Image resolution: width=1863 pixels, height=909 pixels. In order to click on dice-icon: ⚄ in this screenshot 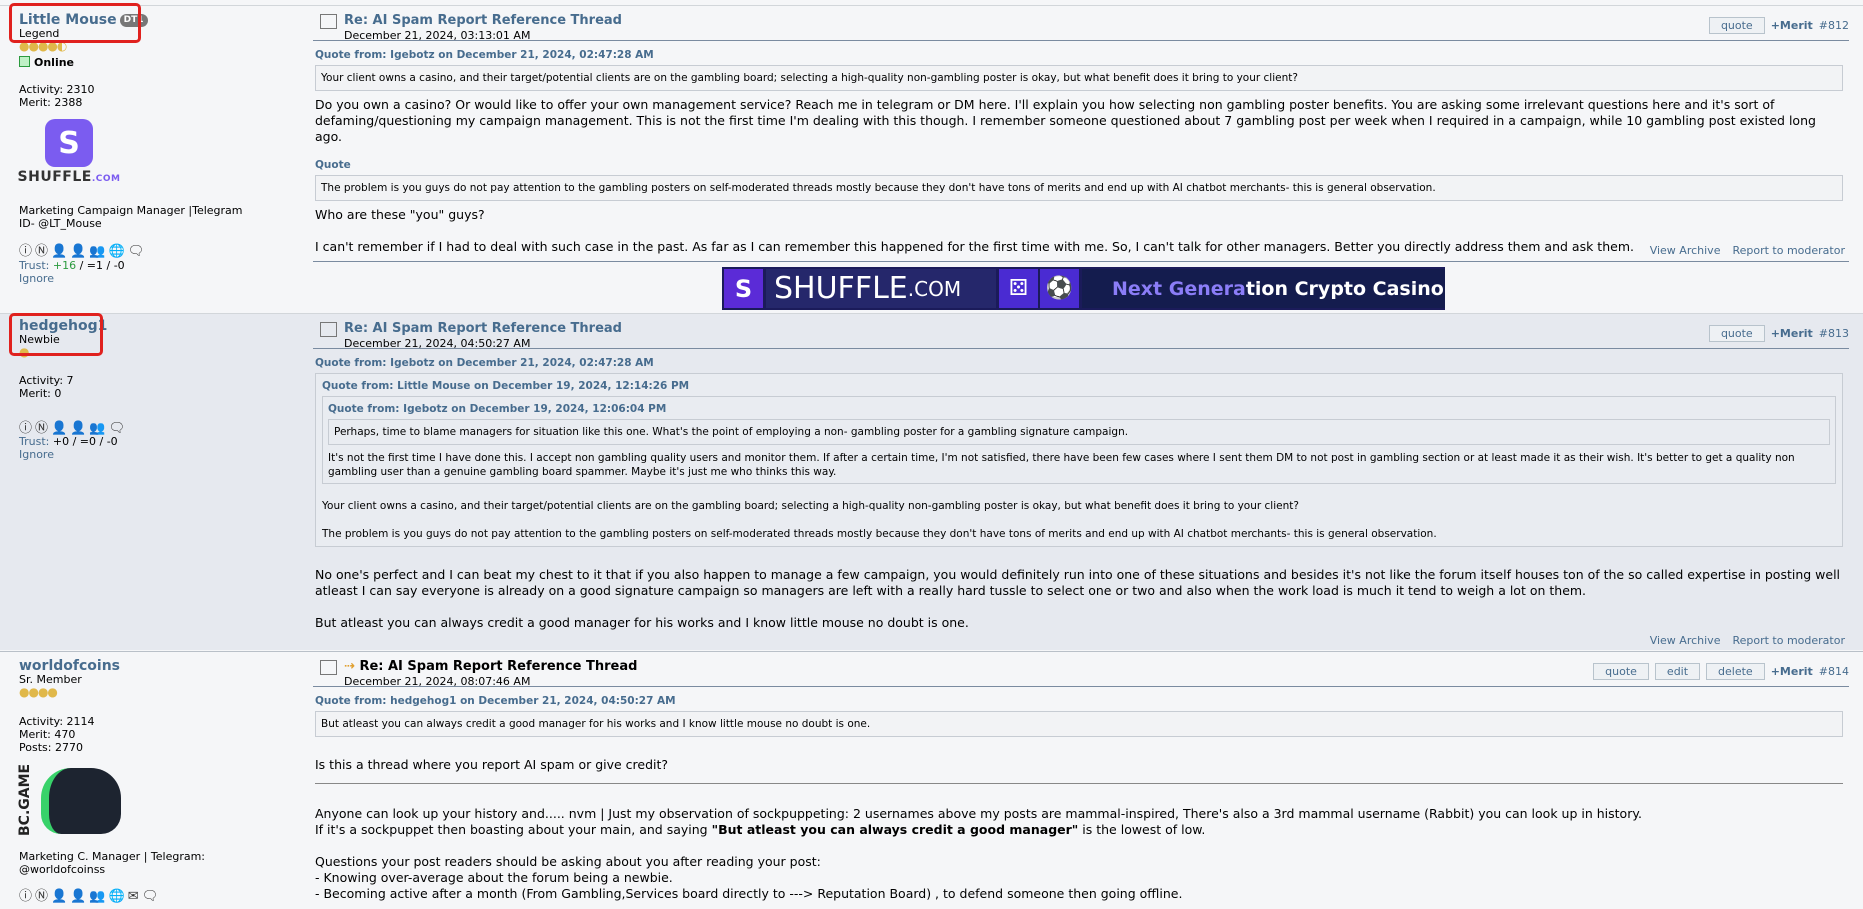, I will do `click(1018, 288)`.